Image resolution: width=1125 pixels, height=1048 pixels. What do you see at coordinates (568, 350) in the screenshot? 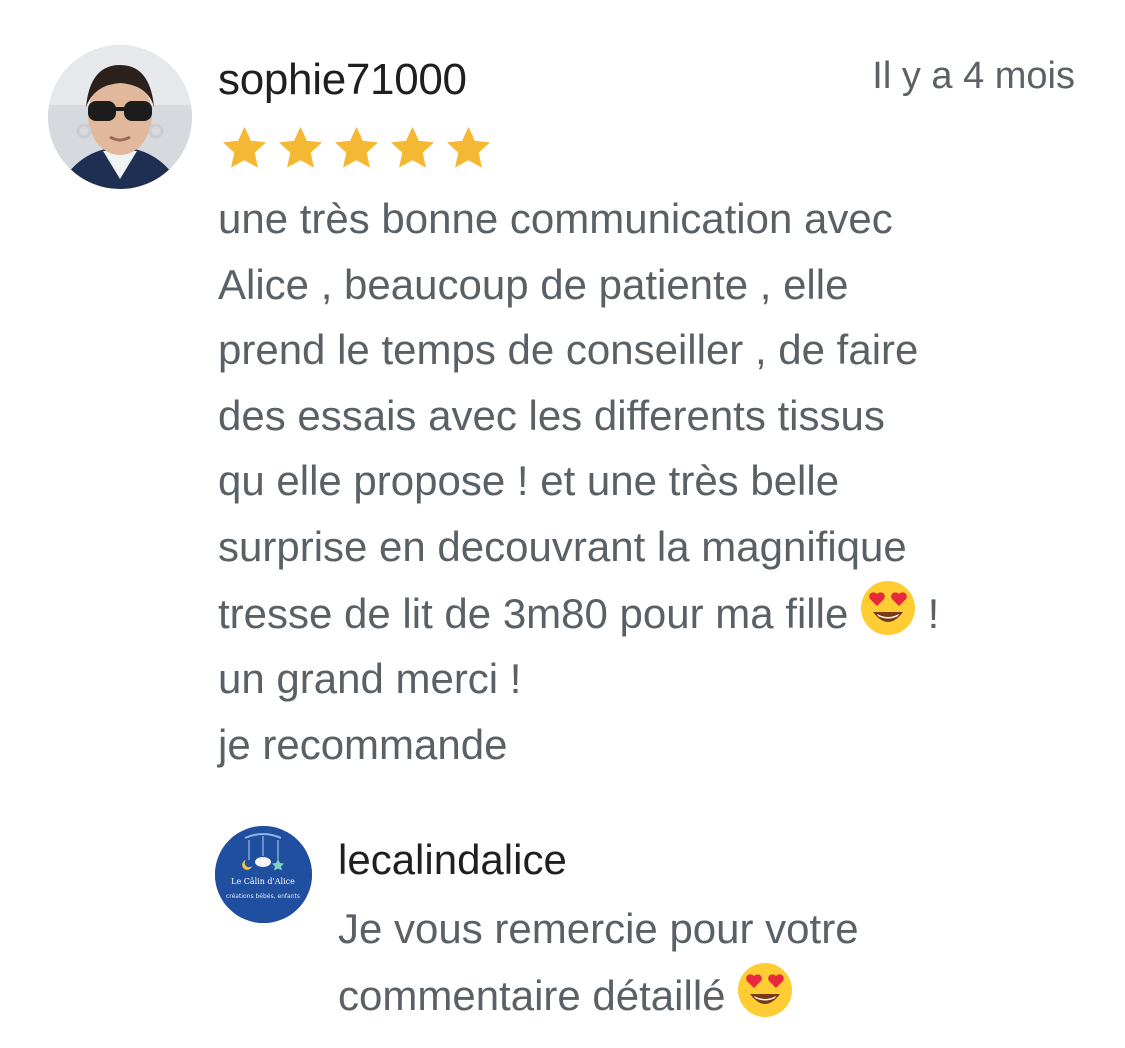
I see `review-line: prend le temps de conseiller , de faire` at bounding box center [568, 350].